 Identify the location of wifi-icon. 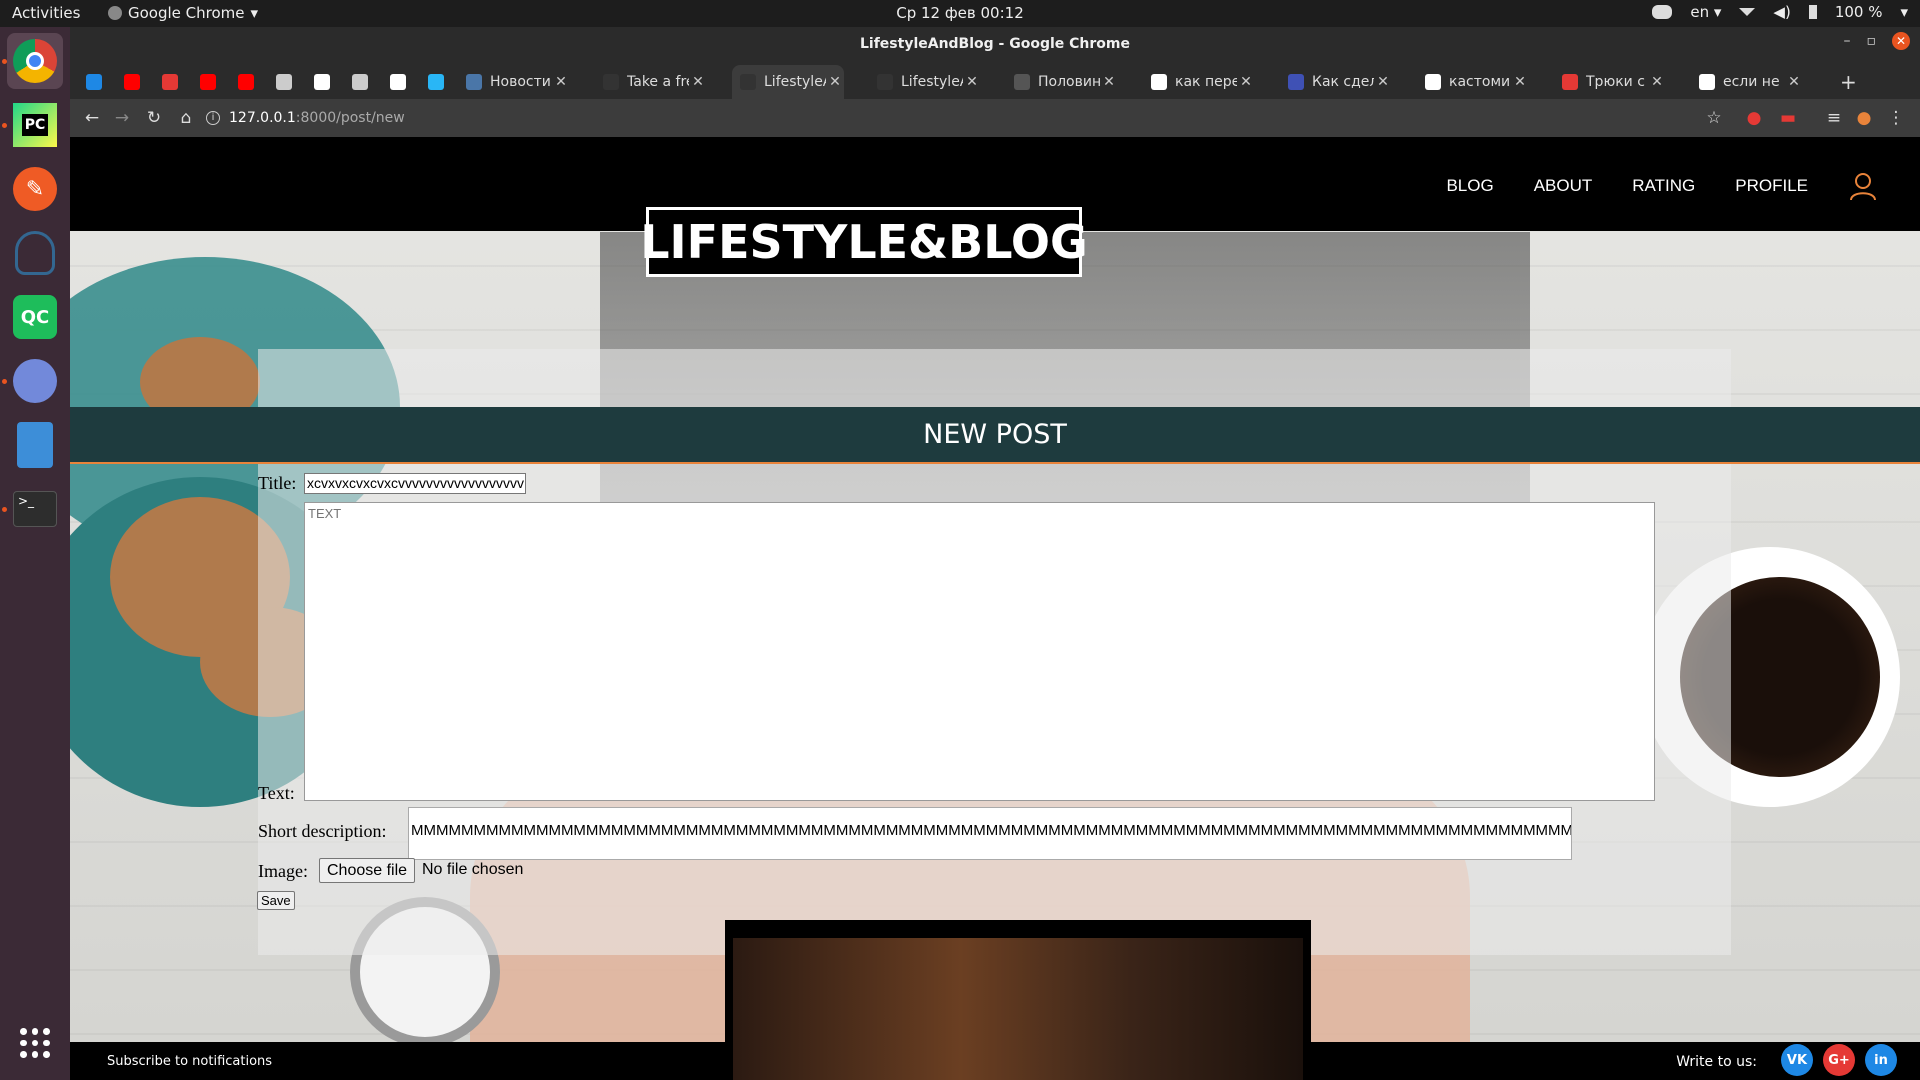
(1747, 12).